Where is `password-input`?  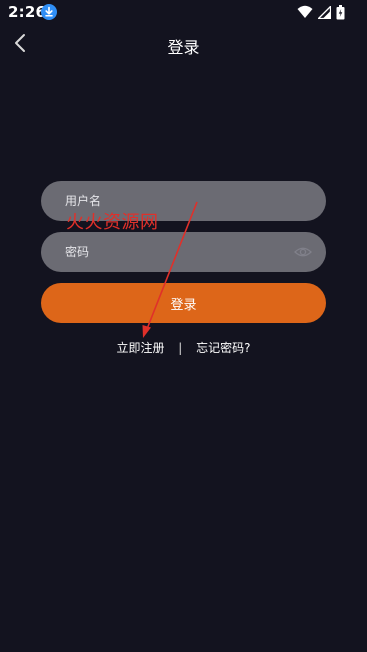
password-input is located at coordinates (175, 252).